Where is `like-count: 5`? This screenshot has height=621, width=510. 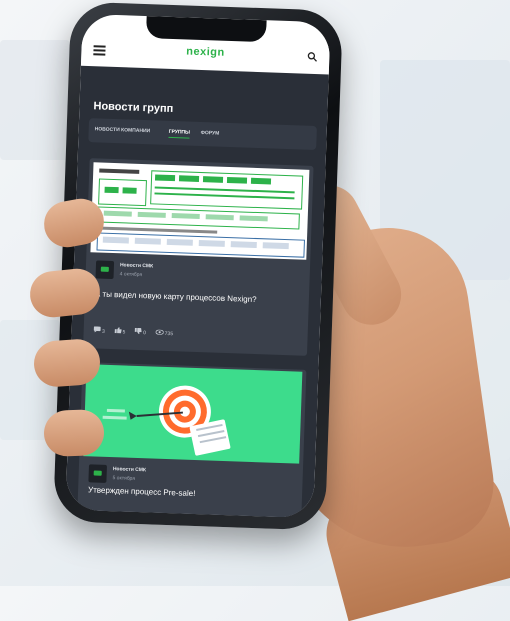 like-count: 5 is located at coordinates (124, 332).